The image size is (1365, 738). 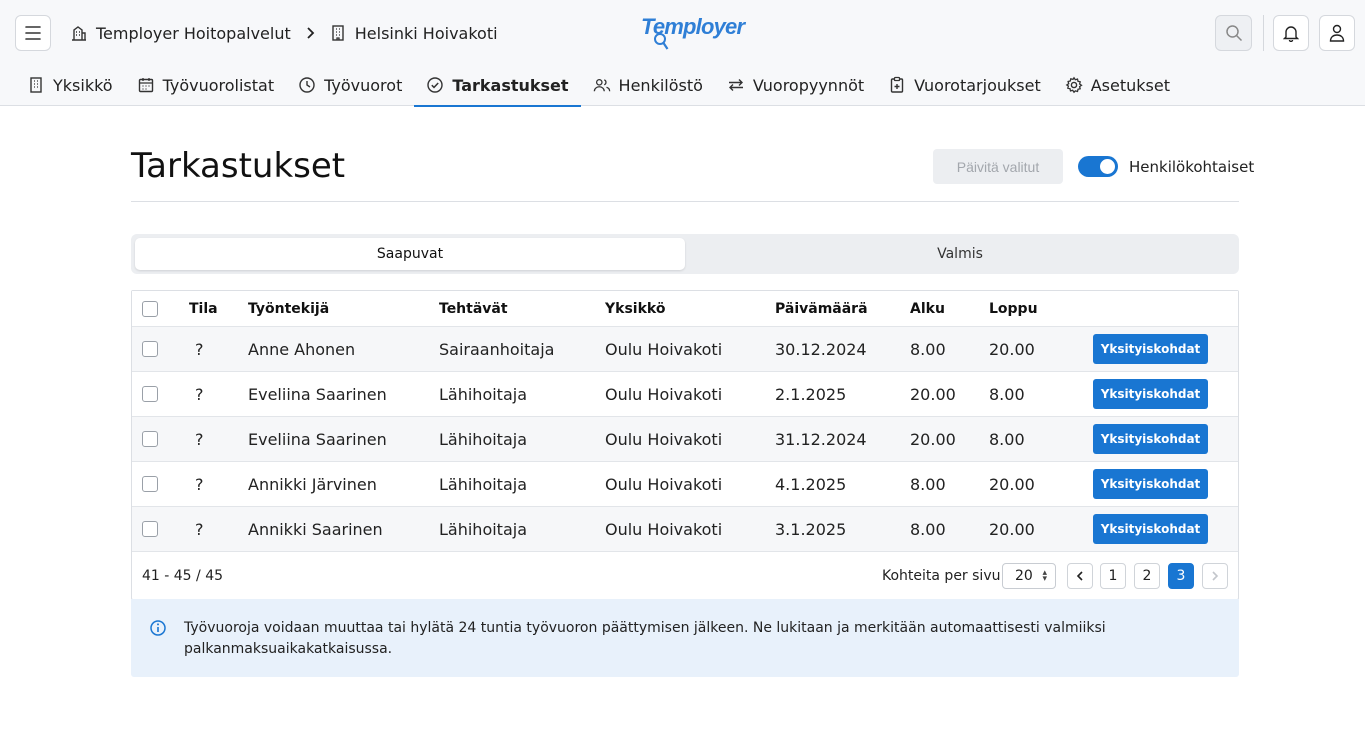 I want to click on tab-label: Asetukset, so click(x=1130, y=85).